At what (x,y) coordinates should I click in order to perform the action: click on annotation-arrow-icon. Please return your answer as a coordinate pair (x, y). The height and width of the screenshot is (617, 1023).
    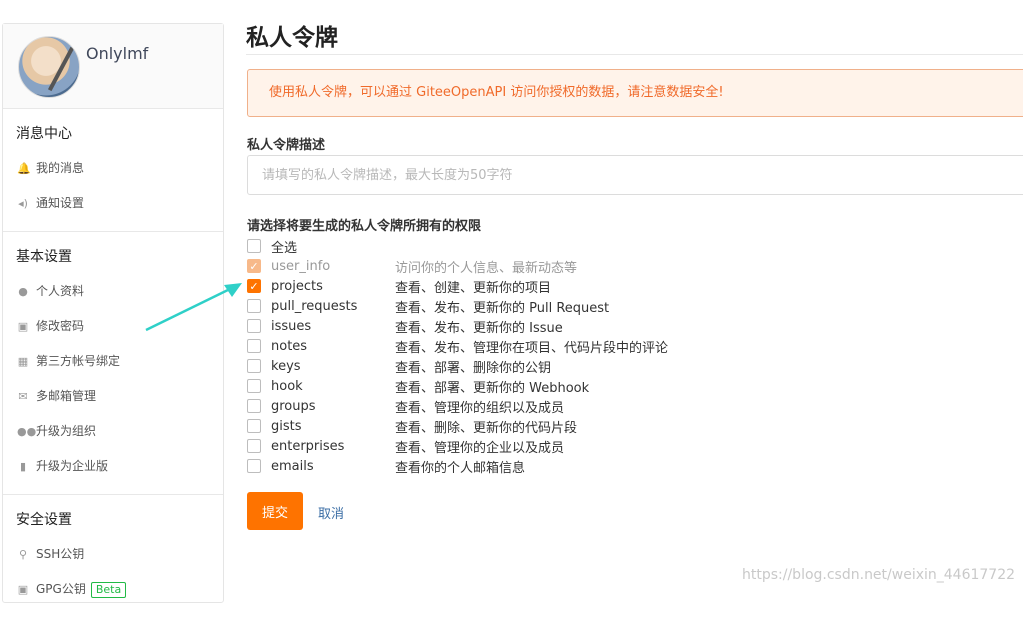
    Looking at the image, I should click on (193, 307).